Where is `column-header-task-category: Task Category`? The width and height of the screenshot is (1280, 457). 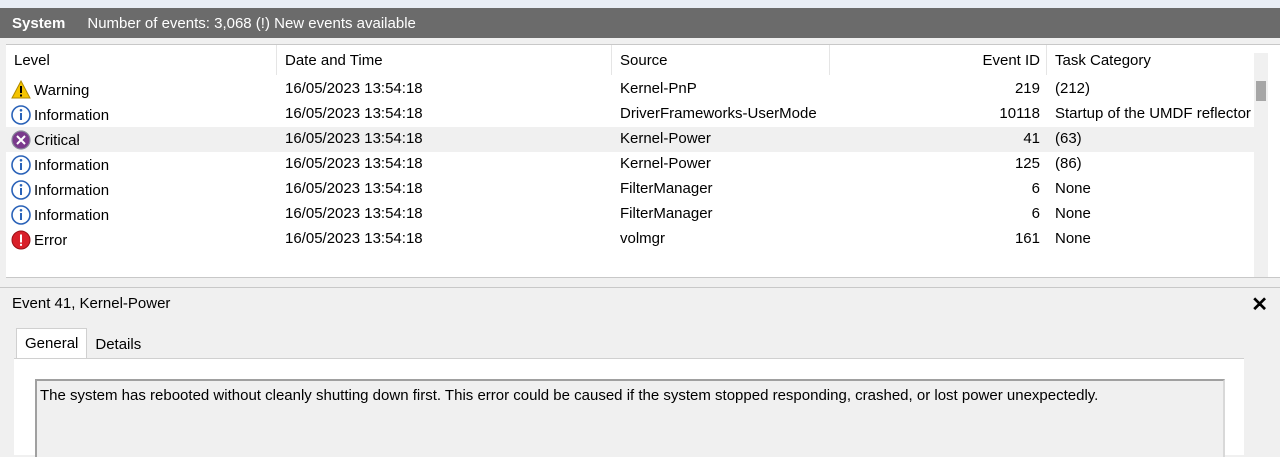 column-header-task-category: Task Category is located at coordinates (1103, 60).